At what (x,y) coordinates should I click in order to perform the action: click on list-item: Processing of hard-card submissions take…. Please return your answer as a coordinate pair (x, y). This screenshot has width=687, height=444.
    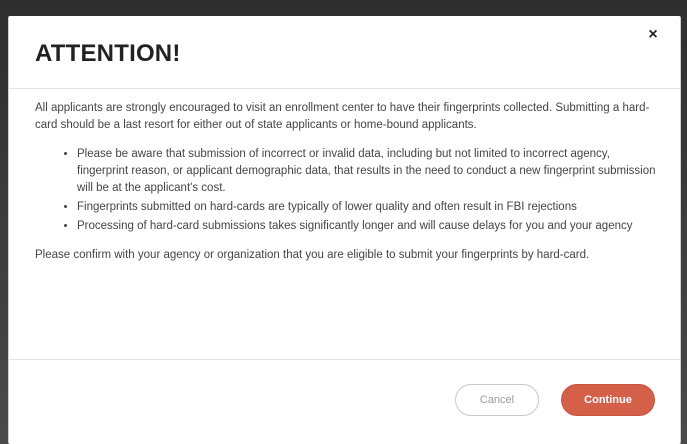
    Looking at the image, I should click on (368, 226).